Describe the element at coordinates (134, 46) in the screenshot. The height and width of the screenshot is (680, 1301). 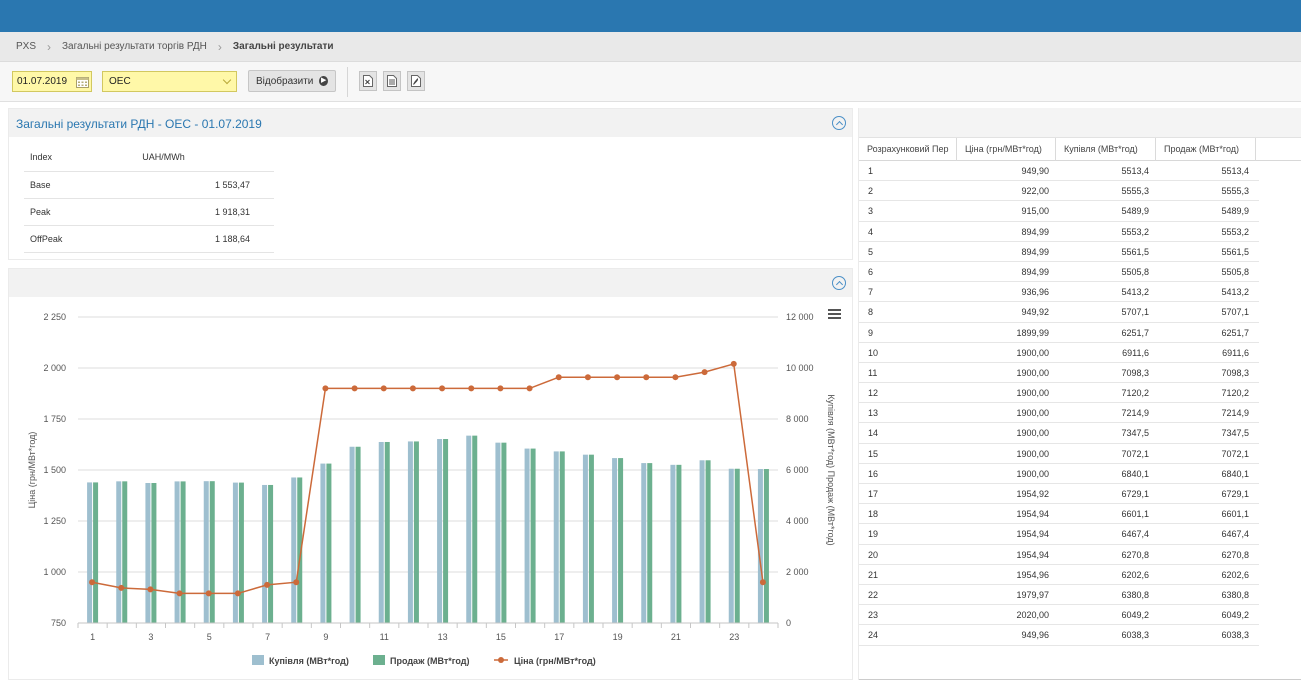
I see `breadcrumb-section: Загальні результати торгів РДН` at that location.